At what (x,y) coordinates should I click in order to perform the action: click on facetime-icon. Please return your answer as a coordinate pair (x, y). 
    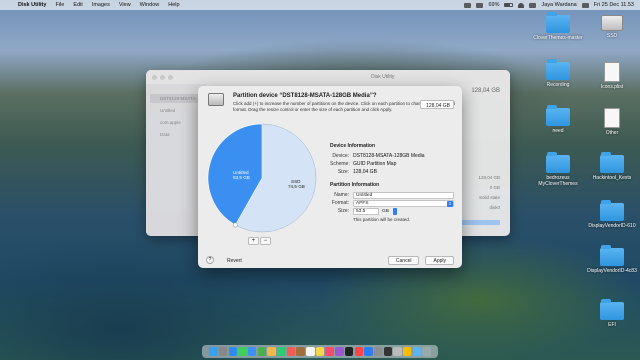
    Looking at the image, I should click on (281, 351).